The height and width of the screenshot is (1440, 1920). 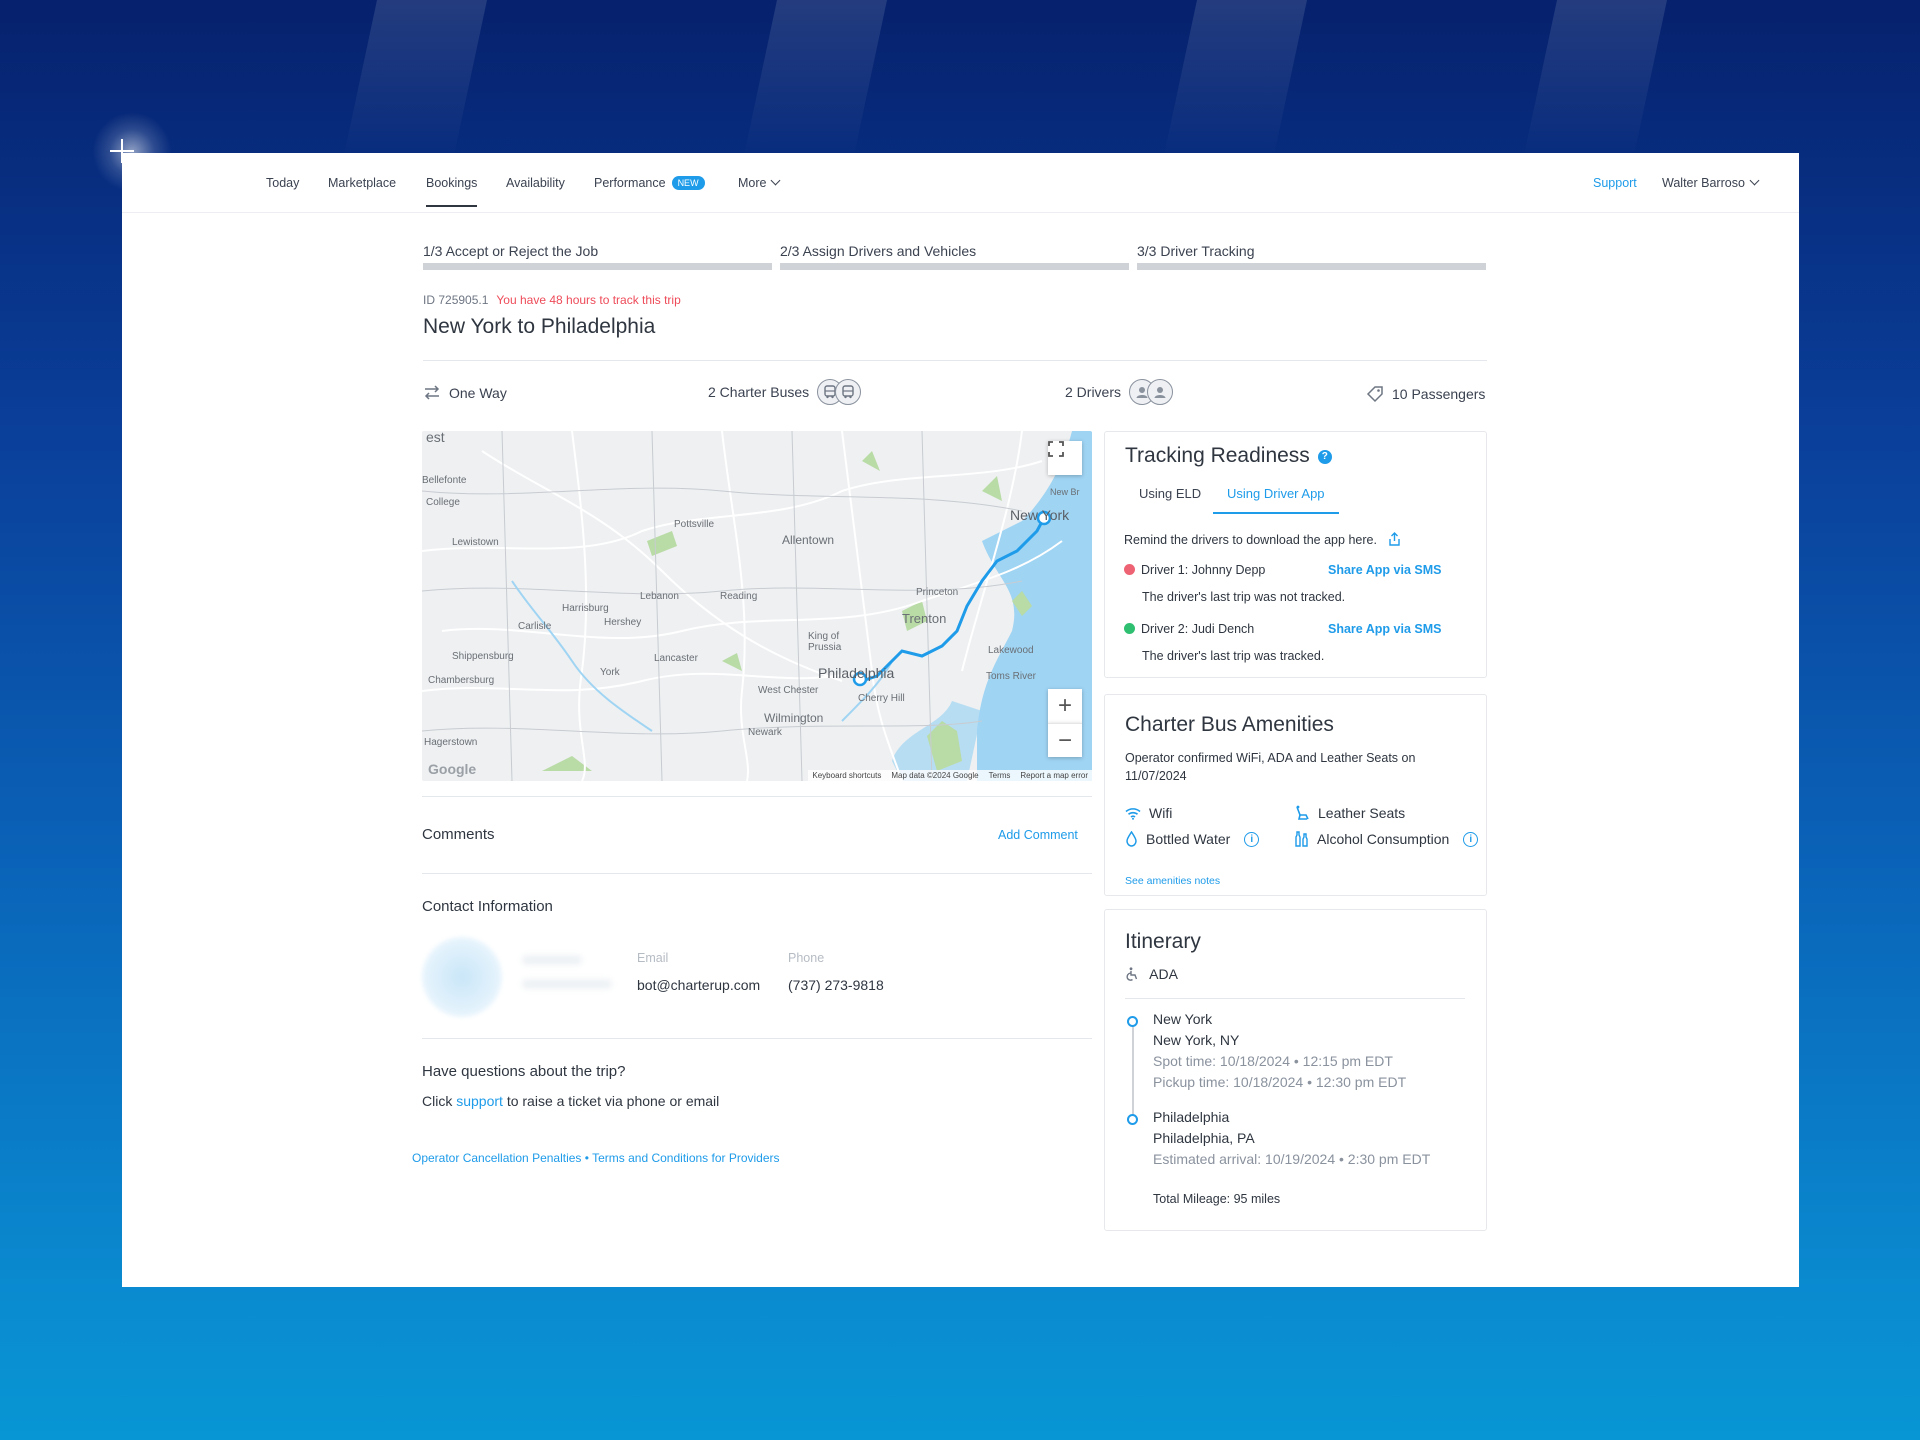 What do you see at coordinates (846, 775) in the screenshot?
I see `keyboard-shortcuts-link: Keyboard shortcuts` at bounding box center [846, 775].